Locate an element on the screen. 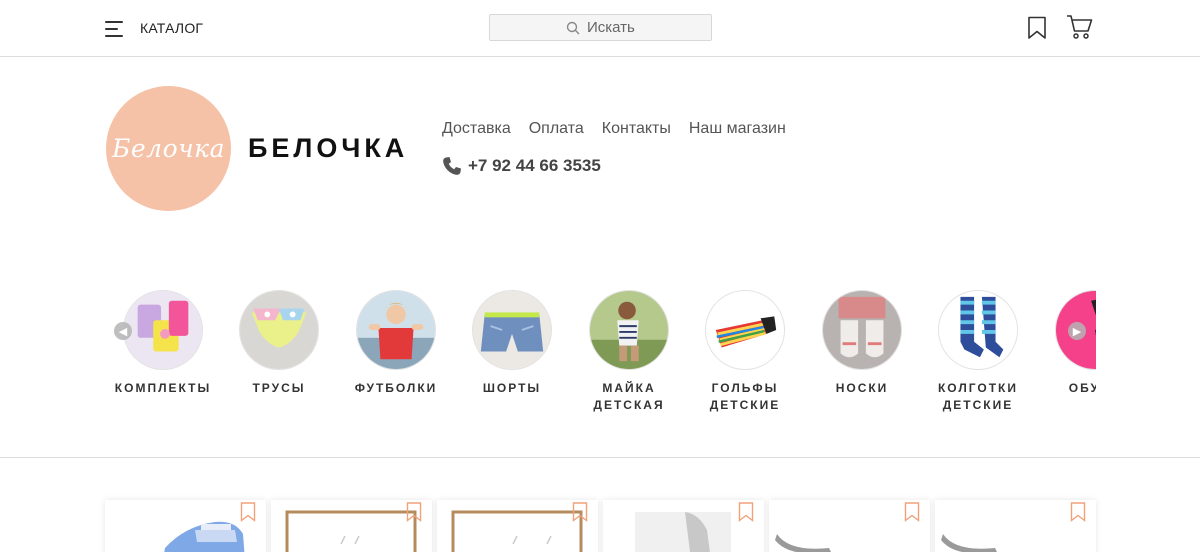 This screenshot has width=1200, height=552. category-item: ФУТБОЛКИ is located at coordinates (396, 341).